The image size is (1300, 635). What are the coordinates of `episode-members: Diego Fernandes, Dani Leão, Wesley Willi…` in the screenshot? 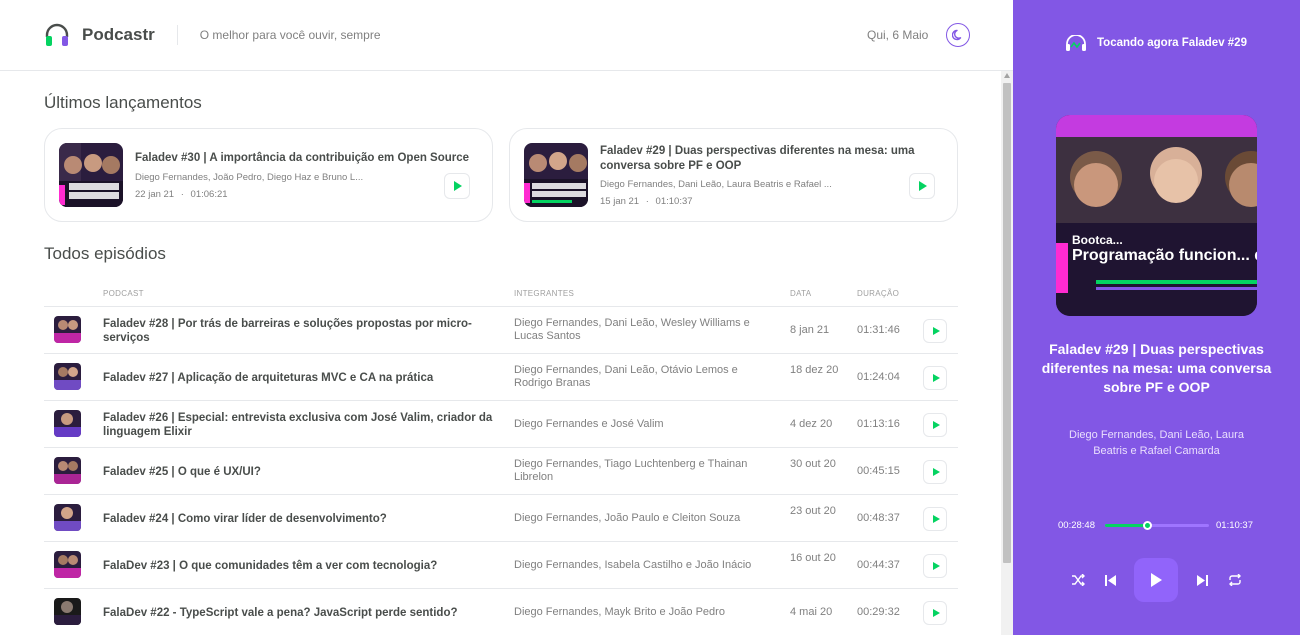 It's located at (632, 329).